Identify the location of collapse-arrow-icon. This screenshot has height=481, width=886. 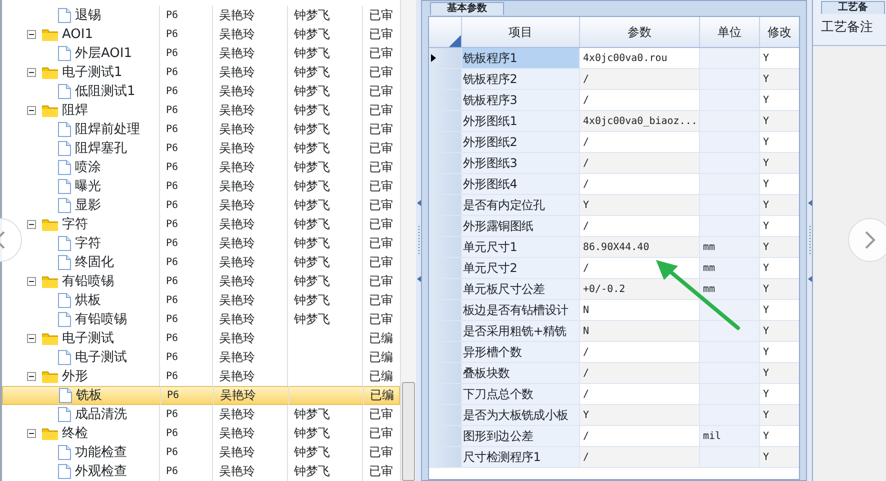
(418, 203).